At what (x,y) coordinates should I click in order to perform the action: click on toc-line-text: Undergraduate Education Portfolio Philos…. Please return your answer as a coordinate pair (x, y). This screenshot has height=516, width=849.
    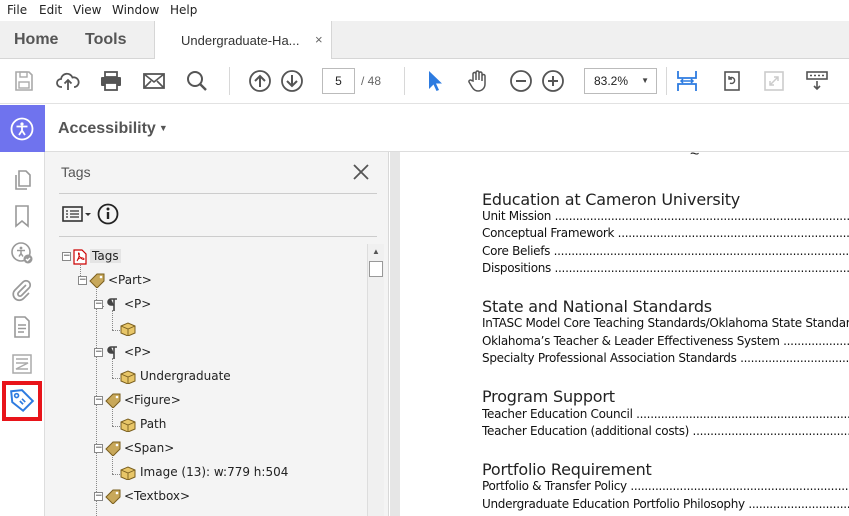
    Looking at the image, I should click on (613, 504).